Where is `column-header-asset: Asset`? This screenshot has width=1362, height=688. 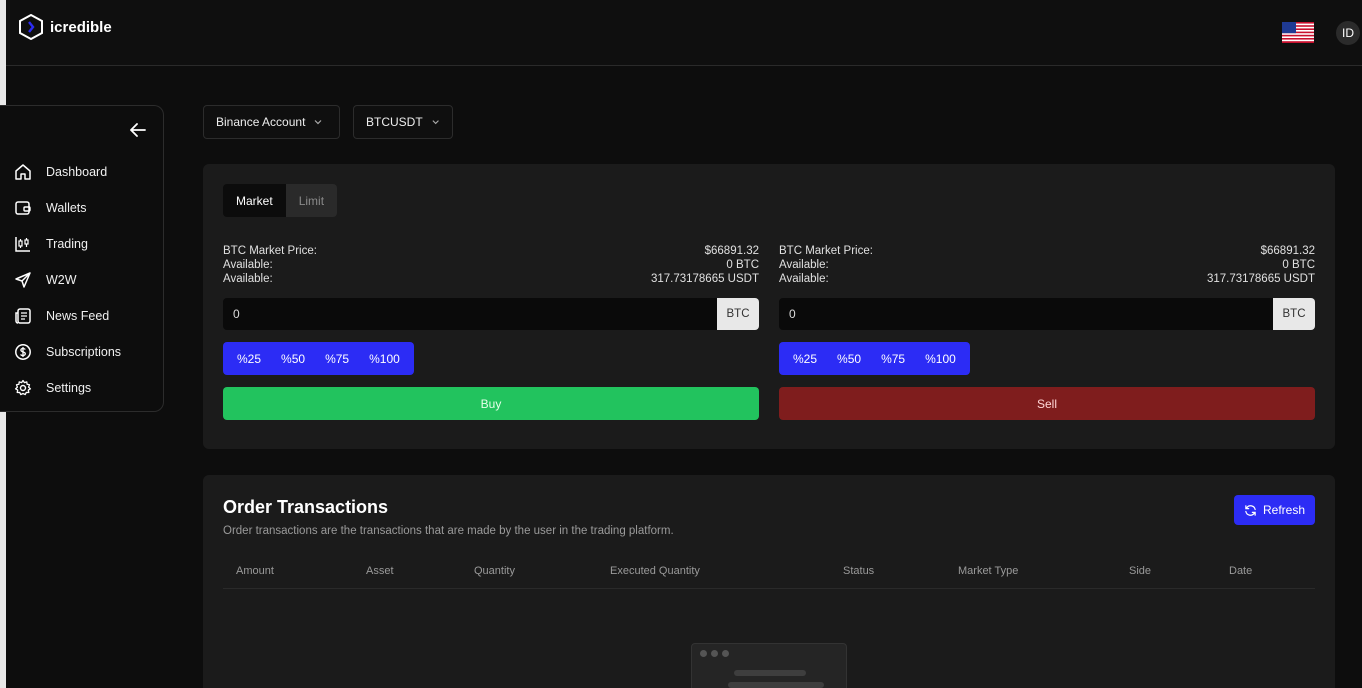 column-header-asset: Asset is located at coordinates (380, 571).